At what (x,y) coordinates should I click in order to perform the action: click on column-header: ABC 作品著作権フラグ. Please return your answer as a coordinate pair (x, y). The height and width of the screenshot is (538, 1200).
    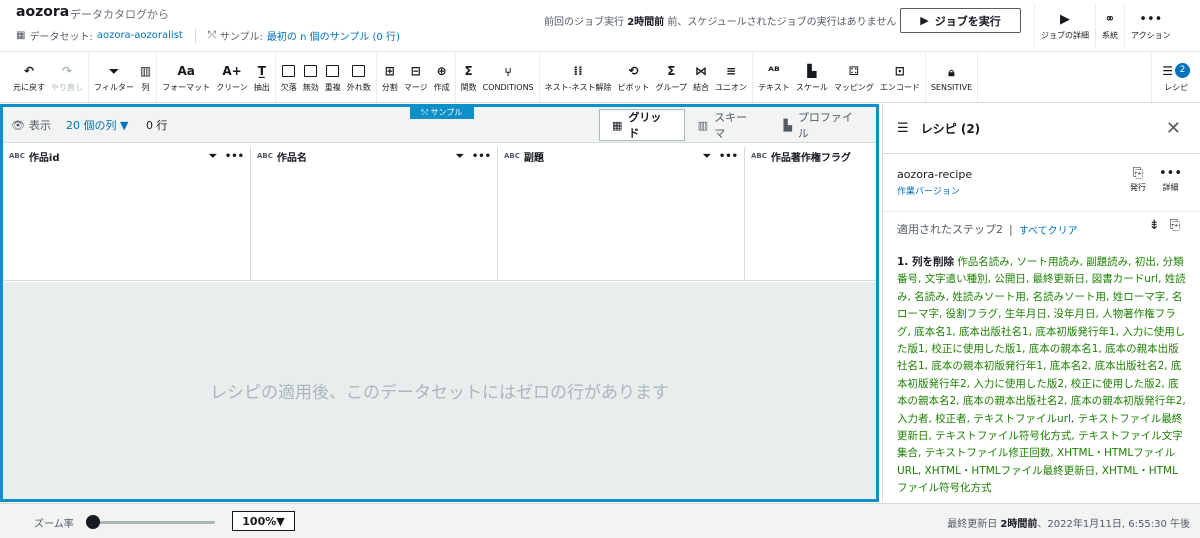
    Looking at the image, I should click on (810, 214).